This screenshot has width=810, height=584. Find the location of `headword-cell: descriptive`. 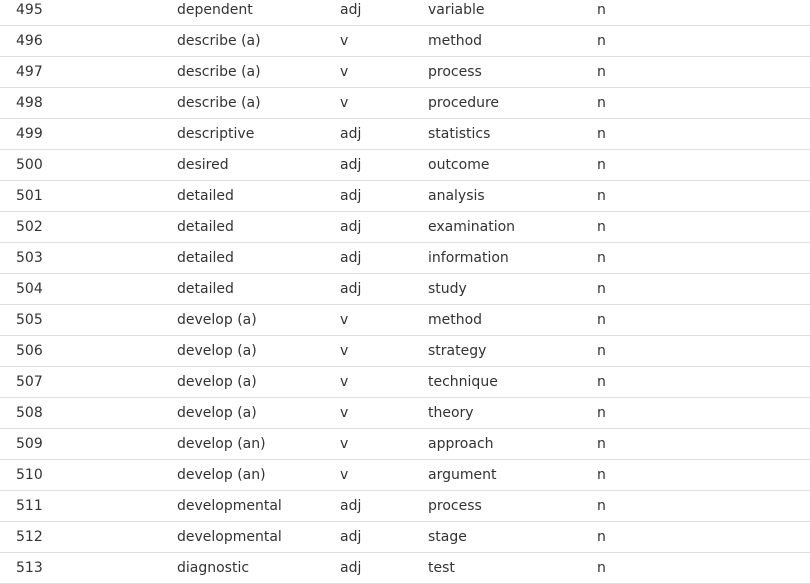

headword-cell: descriptive is located at coordinates (216, 134).